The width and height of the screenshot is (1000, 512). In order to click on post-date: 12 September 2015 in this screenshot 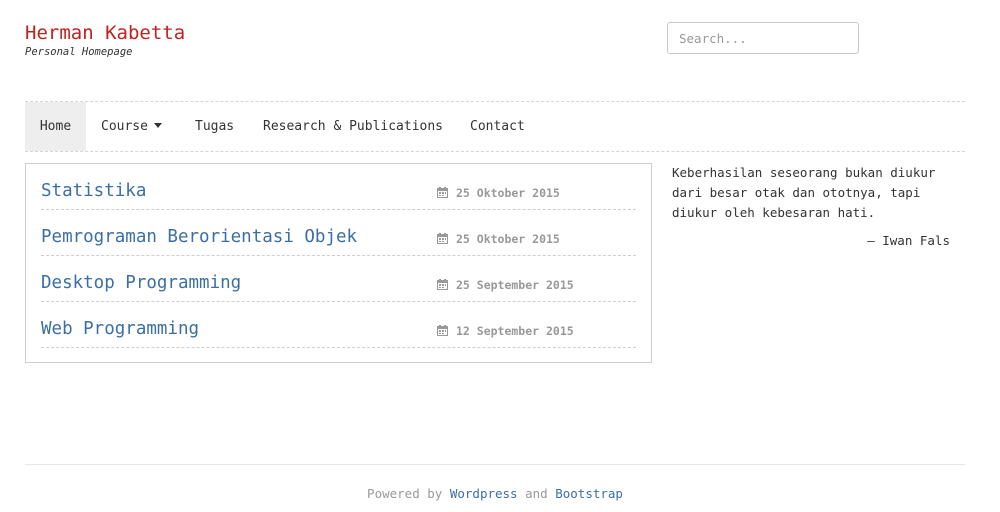, I will do `click(505, 331)`.